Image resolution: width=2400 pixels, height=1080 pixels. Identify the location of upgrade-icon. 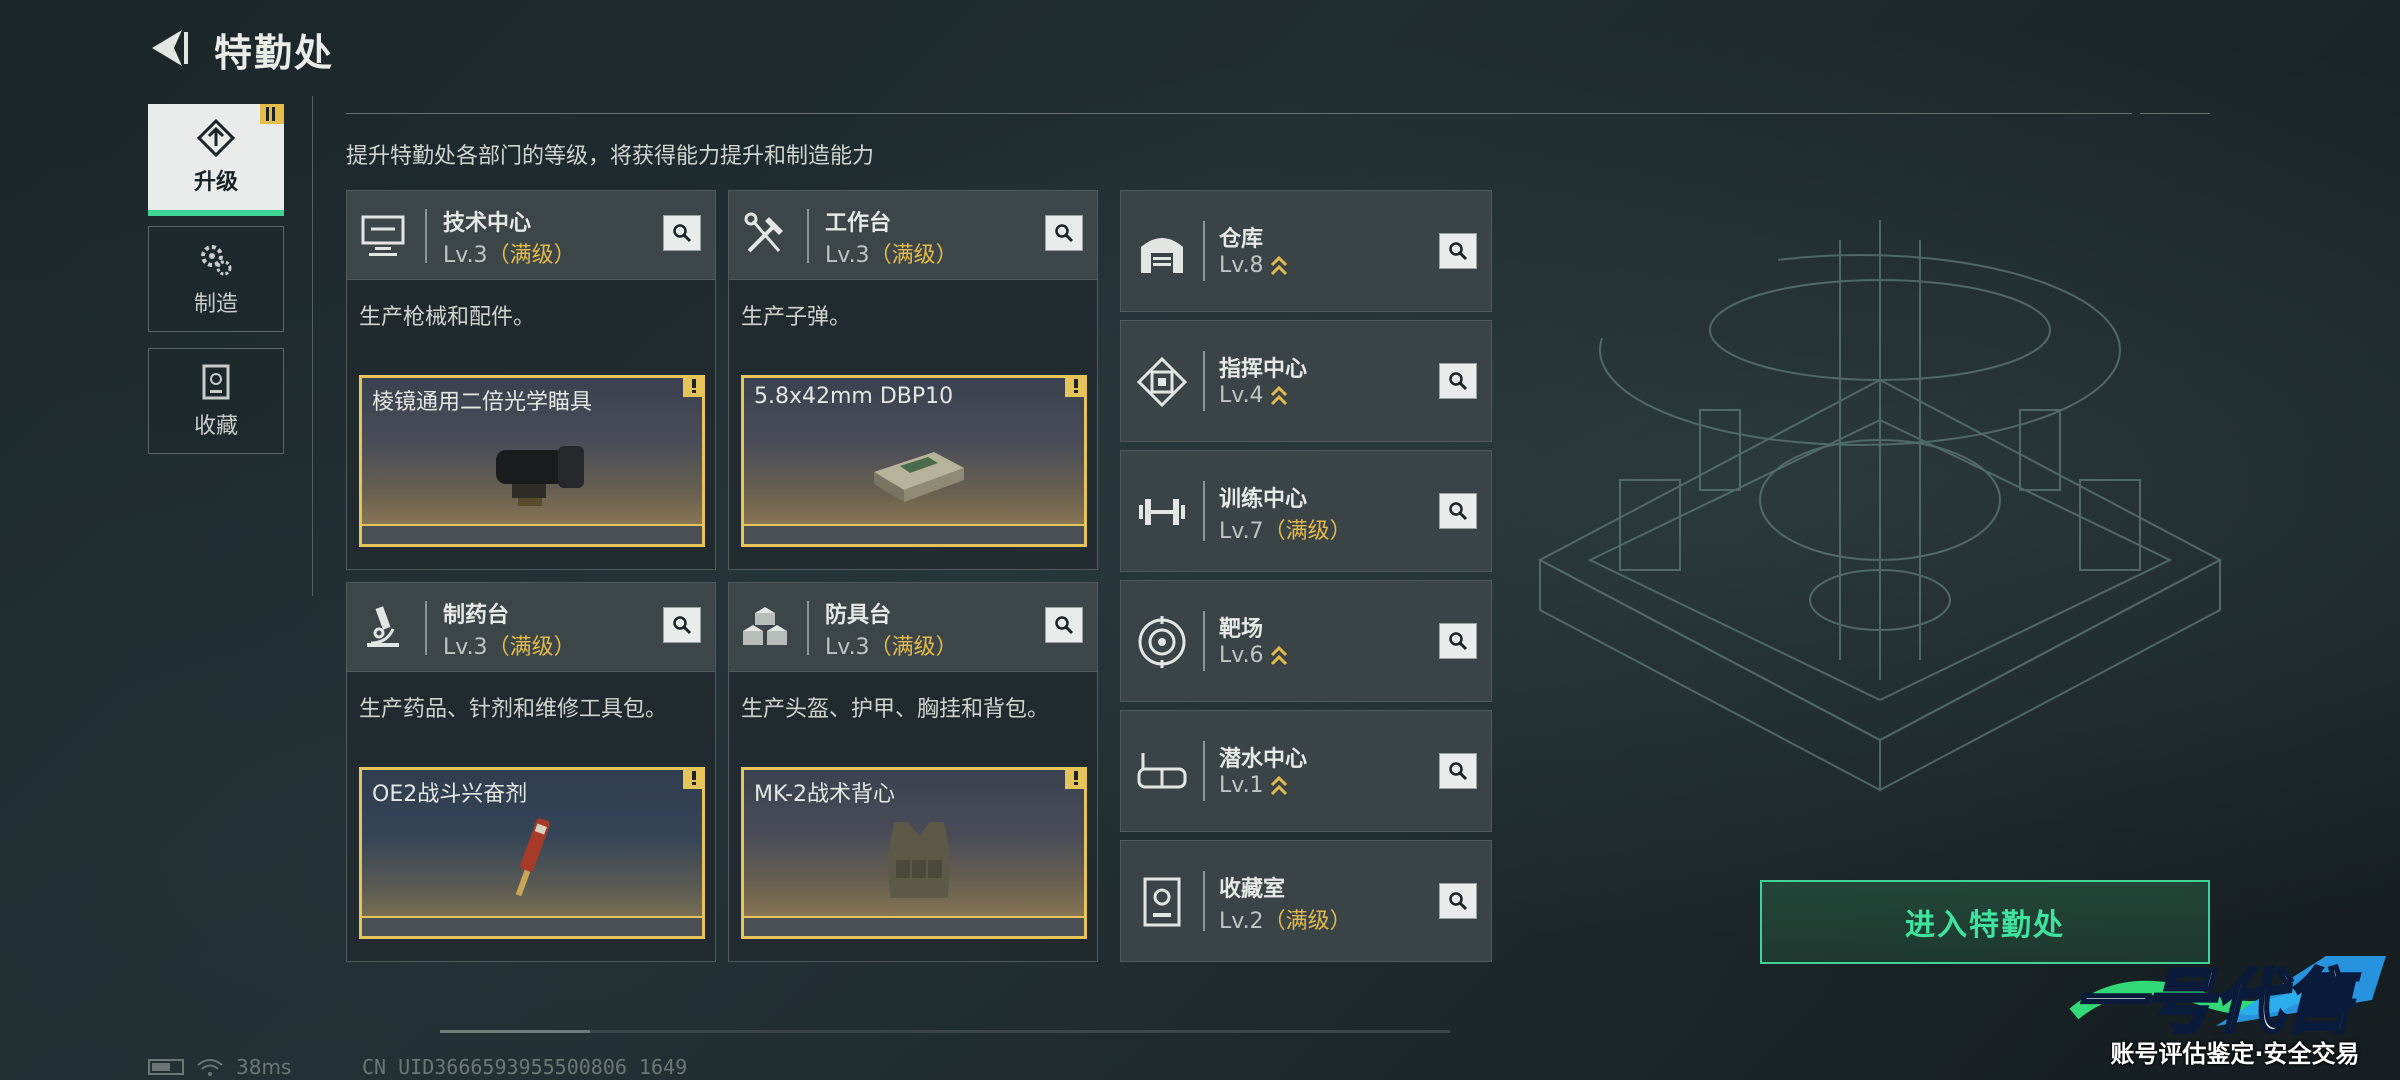
(216, 138).